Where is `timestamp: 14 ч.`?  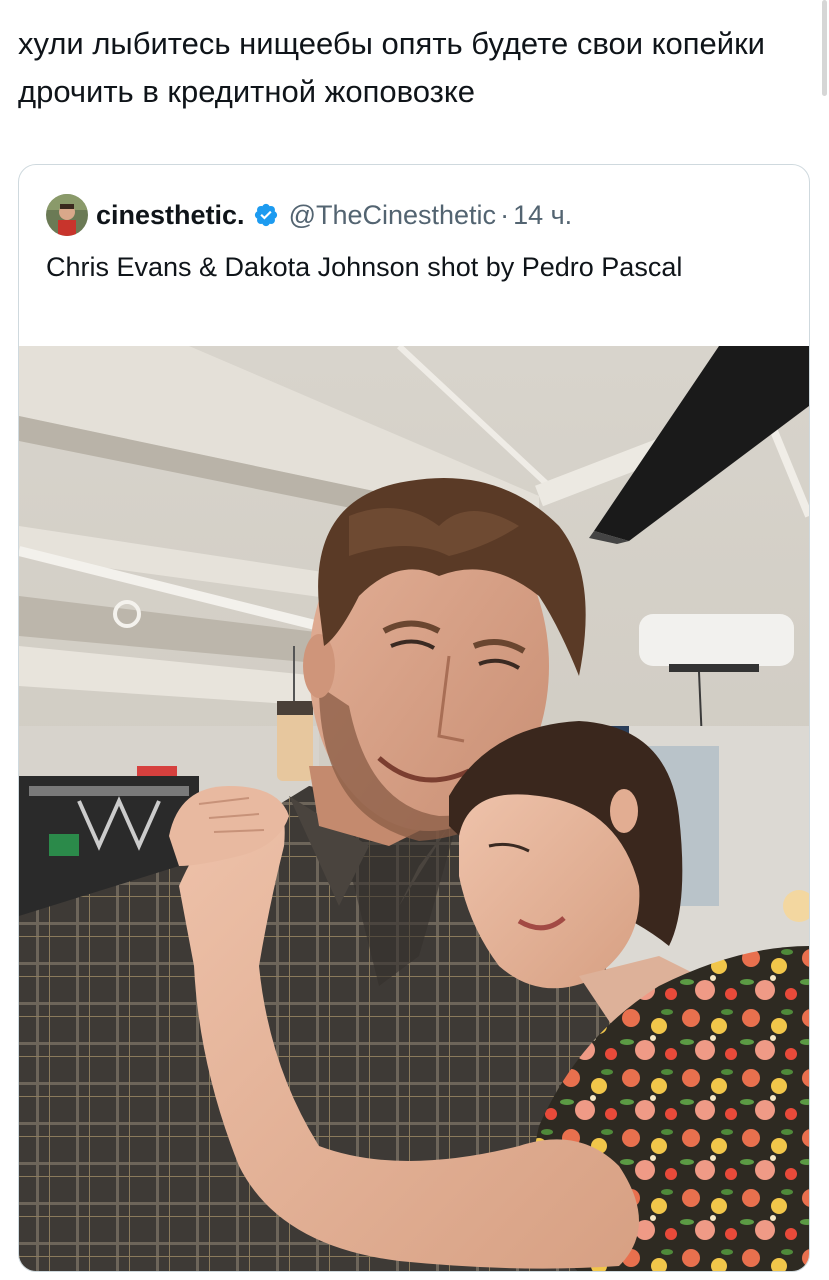 timestamp: 14 ч. is located at coordinates (542, 215).